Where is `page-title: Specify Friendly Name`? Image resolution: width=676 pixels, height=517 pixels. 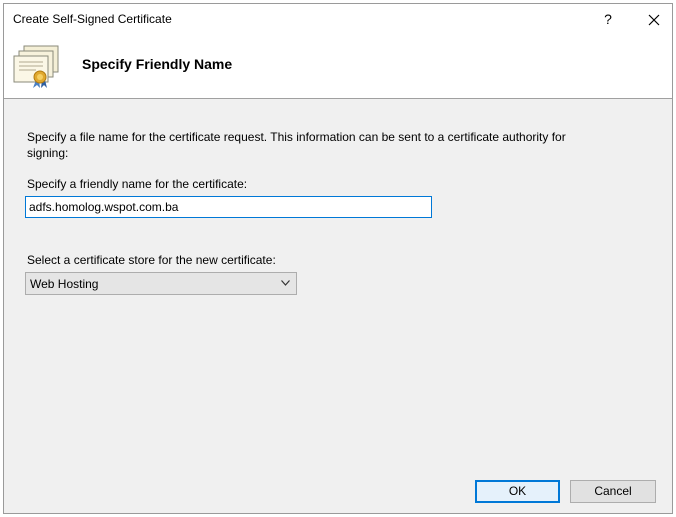 page-title: Specify Friendly Name is located at coordinates (157, 64).